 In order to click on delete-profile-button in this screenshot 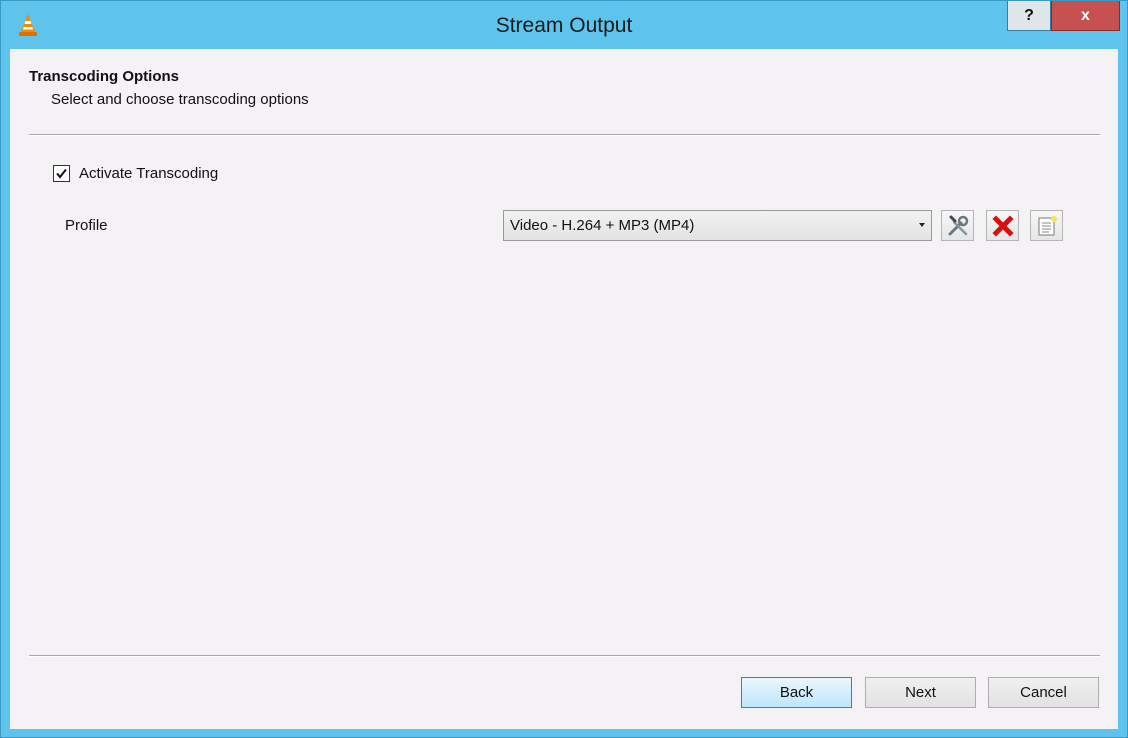, I will do `click(1002, 225)`.